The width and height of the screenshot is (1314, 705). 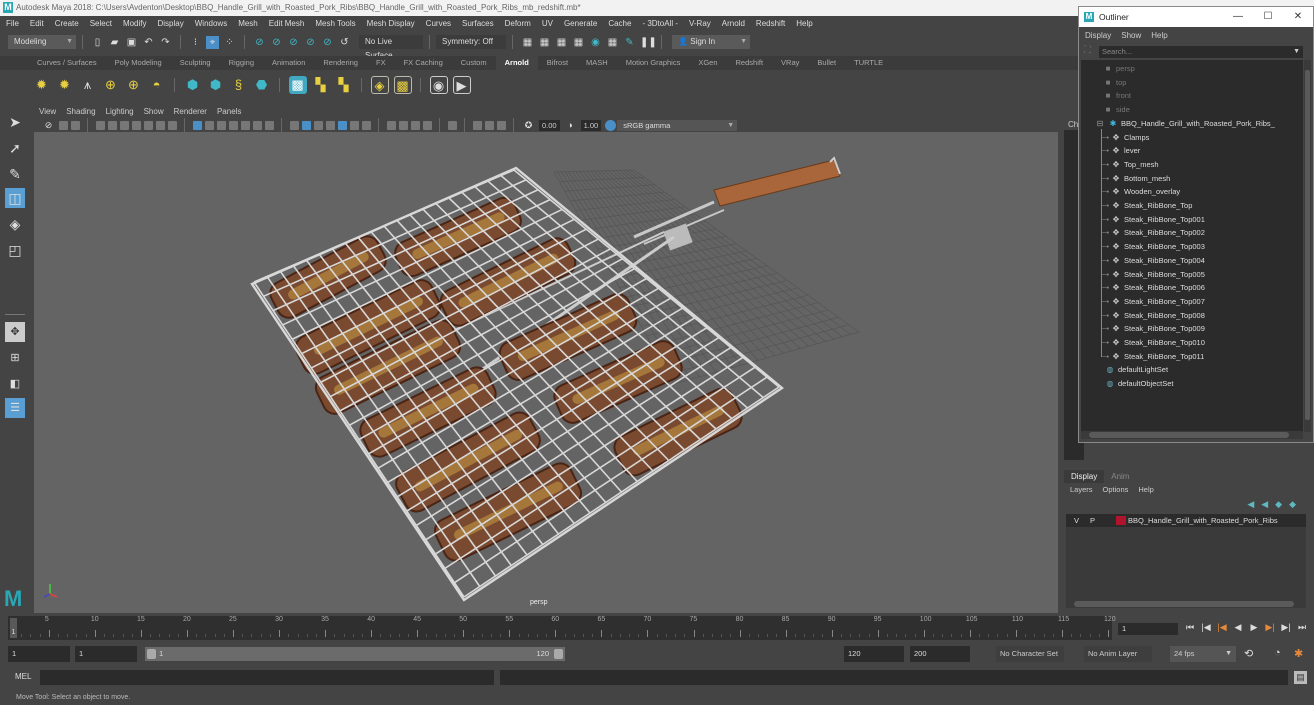 What do you see at coordinates (547, 23) in the screenshot?
I see `menu-uv: UV` at bounding box center [547, 23].